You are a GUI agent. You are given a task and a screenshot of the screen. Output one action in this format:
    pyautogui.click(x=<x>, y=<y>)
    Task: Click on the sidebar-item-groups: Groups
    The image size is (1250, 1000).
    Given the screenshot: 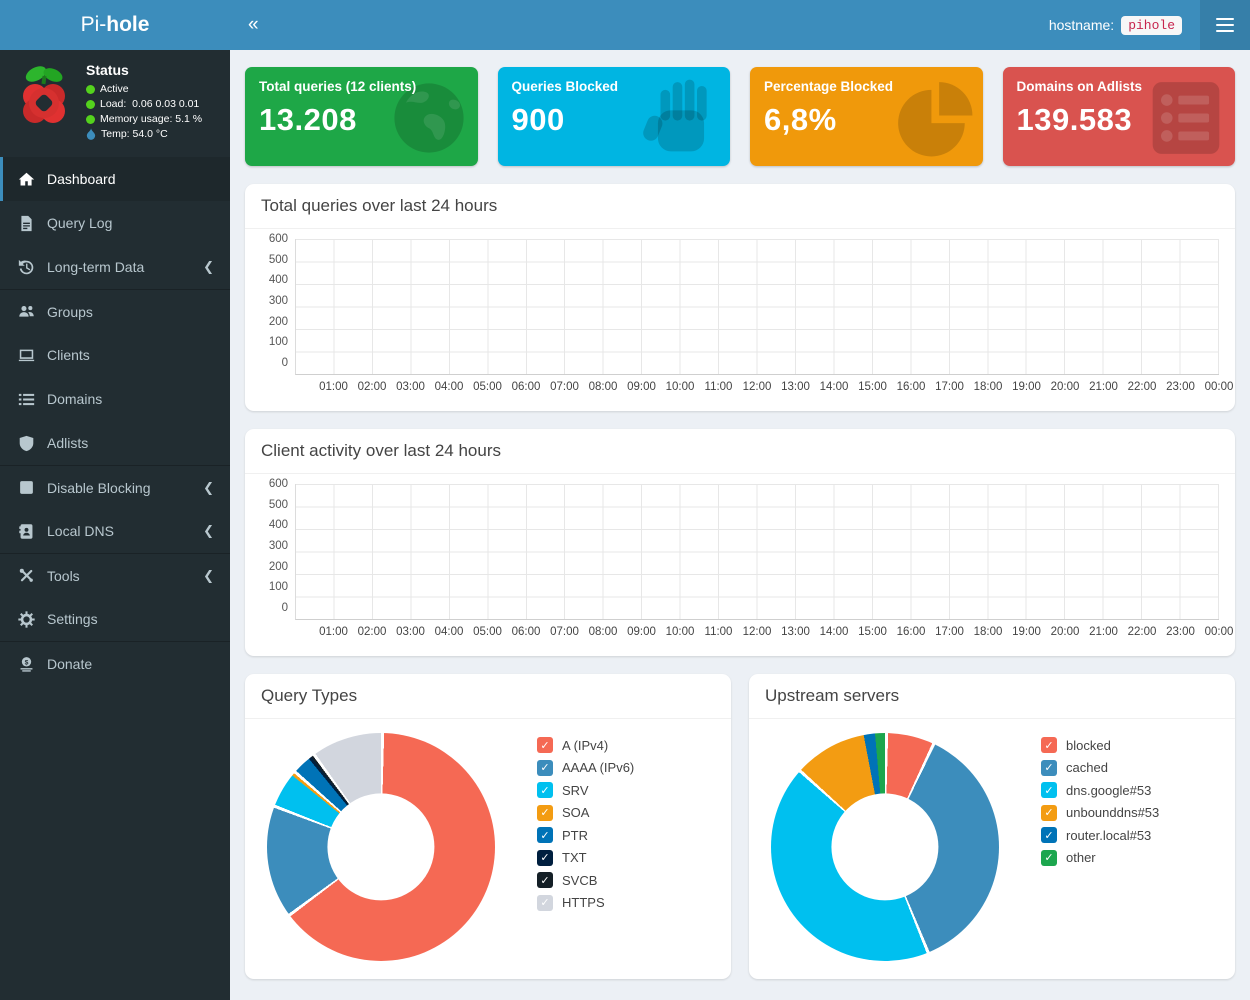 What is the action you would take?
    pyautogui.click(x=115, y=311)
    